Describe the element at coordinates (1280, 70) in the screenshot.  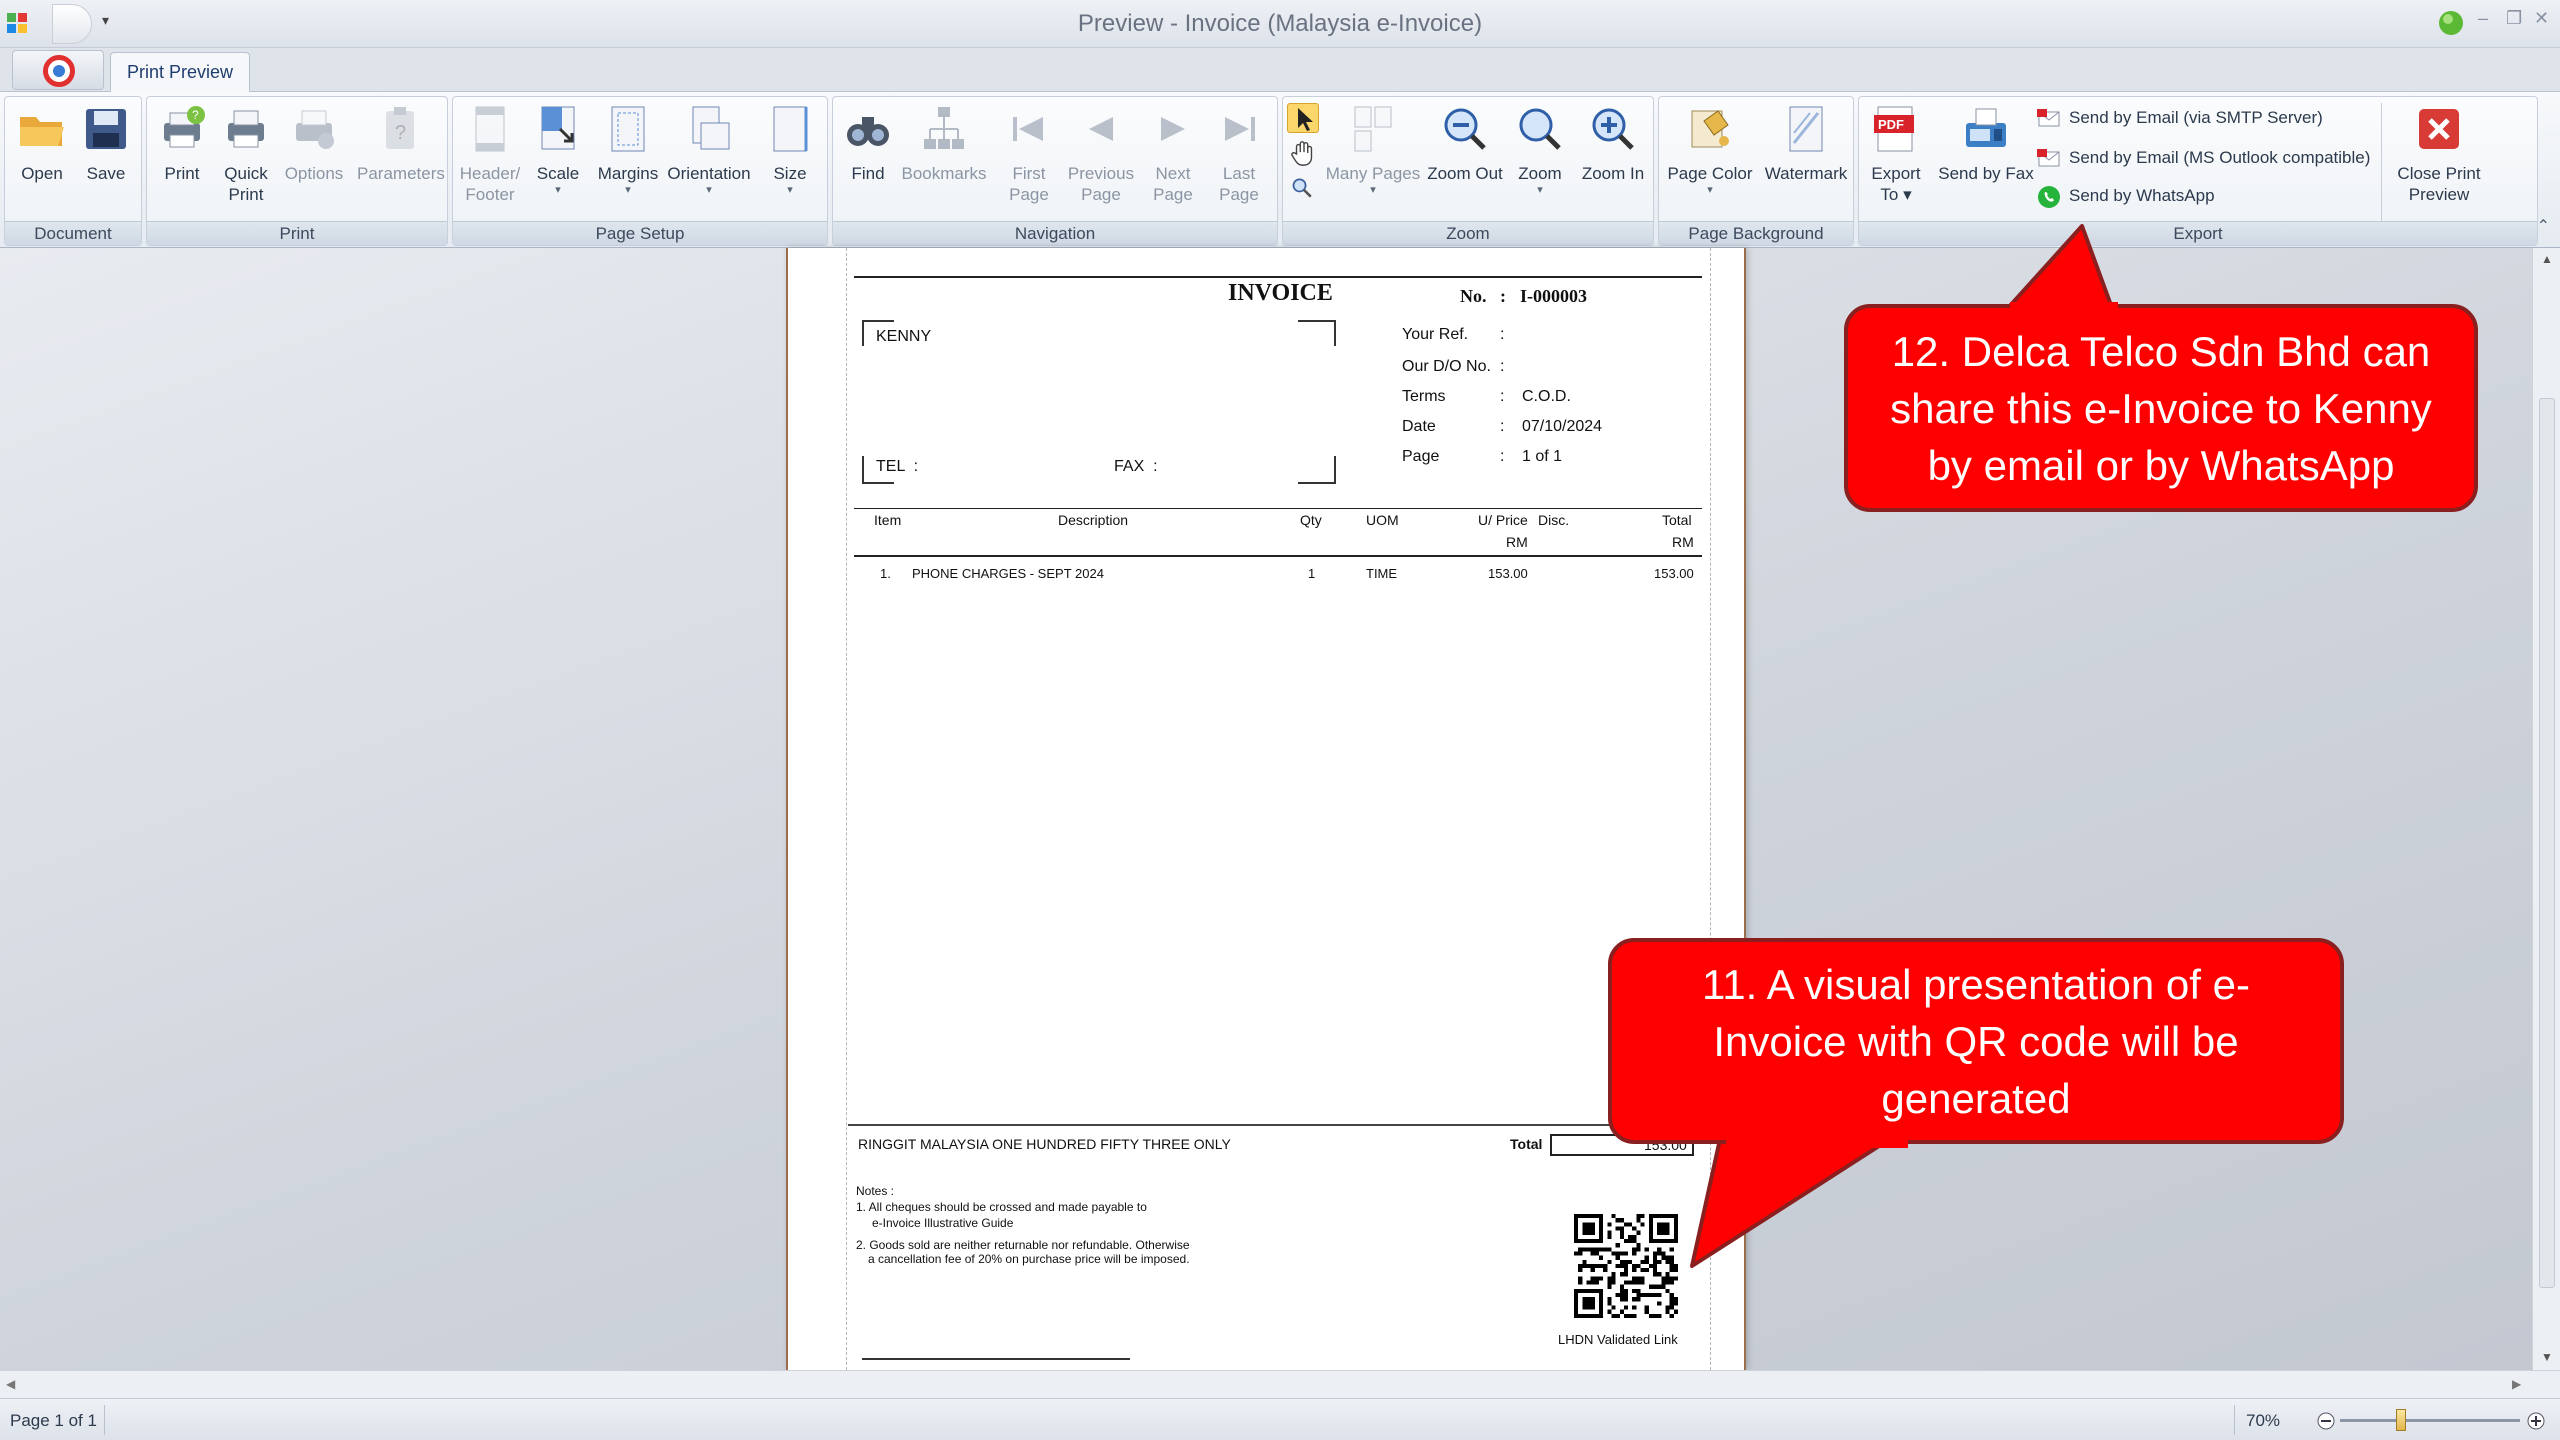
I see `ribbon-tab-row: Print Preview` at that location.